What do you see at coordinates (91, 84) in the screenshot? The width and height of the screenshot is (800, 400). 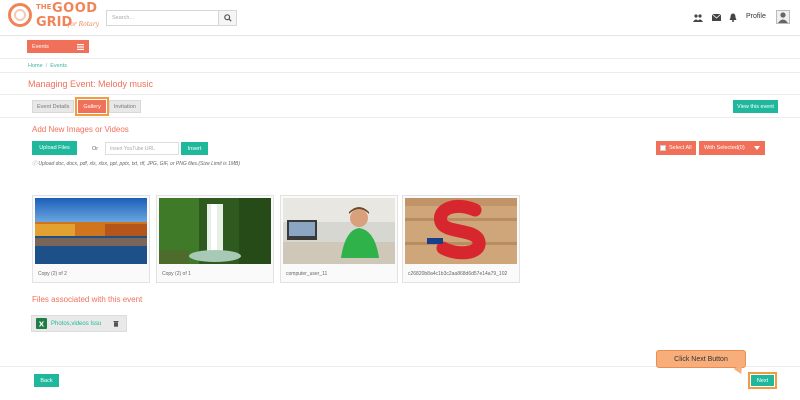 I see `page-title: Managing Event: Melody music` at bounding box center [91, 84].